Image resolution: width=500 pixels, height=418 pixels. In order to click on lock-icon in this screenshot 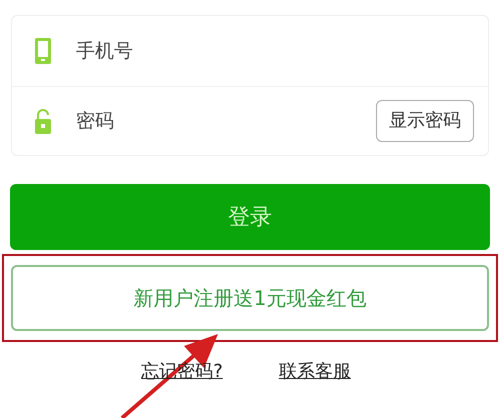, I will do `click(43, 120)`.